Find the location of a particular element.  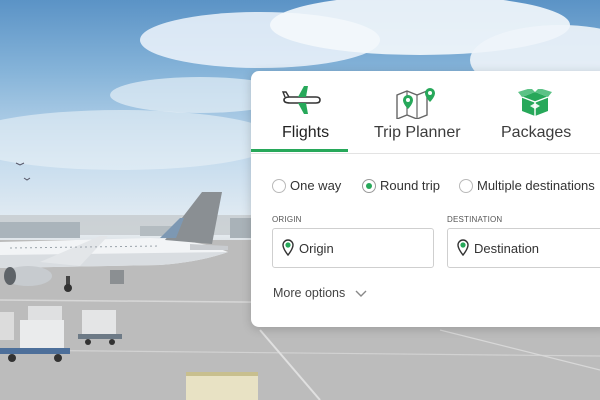

radio-one-way-label: One way is located at coordinates (316, 185).